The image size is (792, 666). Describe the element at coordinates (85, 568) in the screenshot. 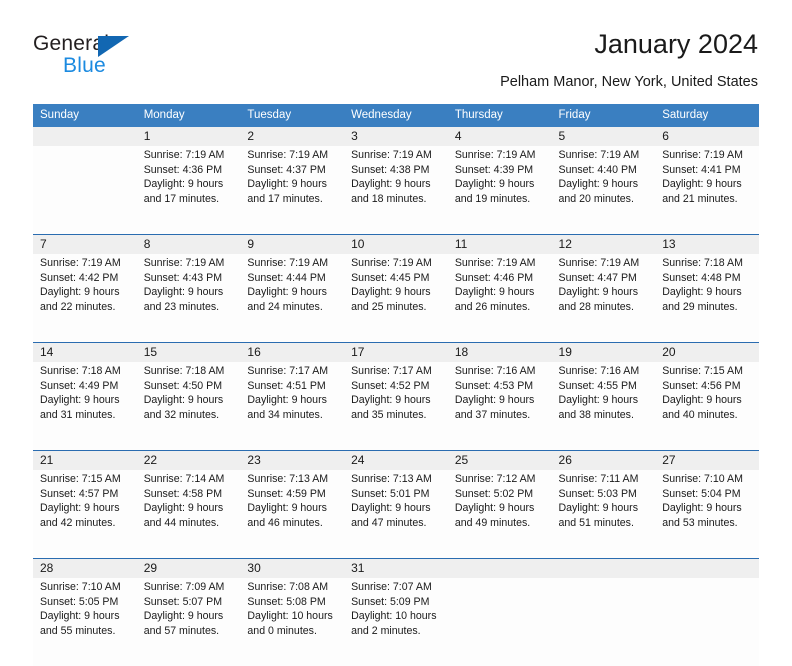

I see `day-number-28: 28` at that location.